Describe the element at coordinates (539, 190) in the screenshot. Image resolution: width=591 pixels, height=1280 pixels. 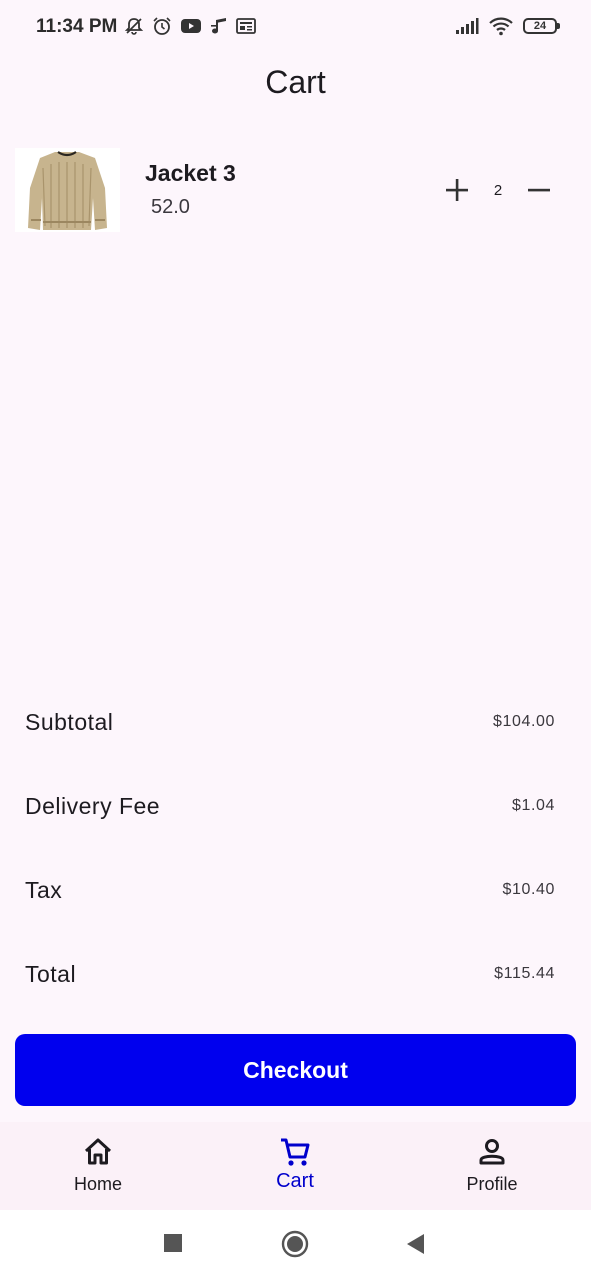
I see `decrease-quantity-button` at that location.